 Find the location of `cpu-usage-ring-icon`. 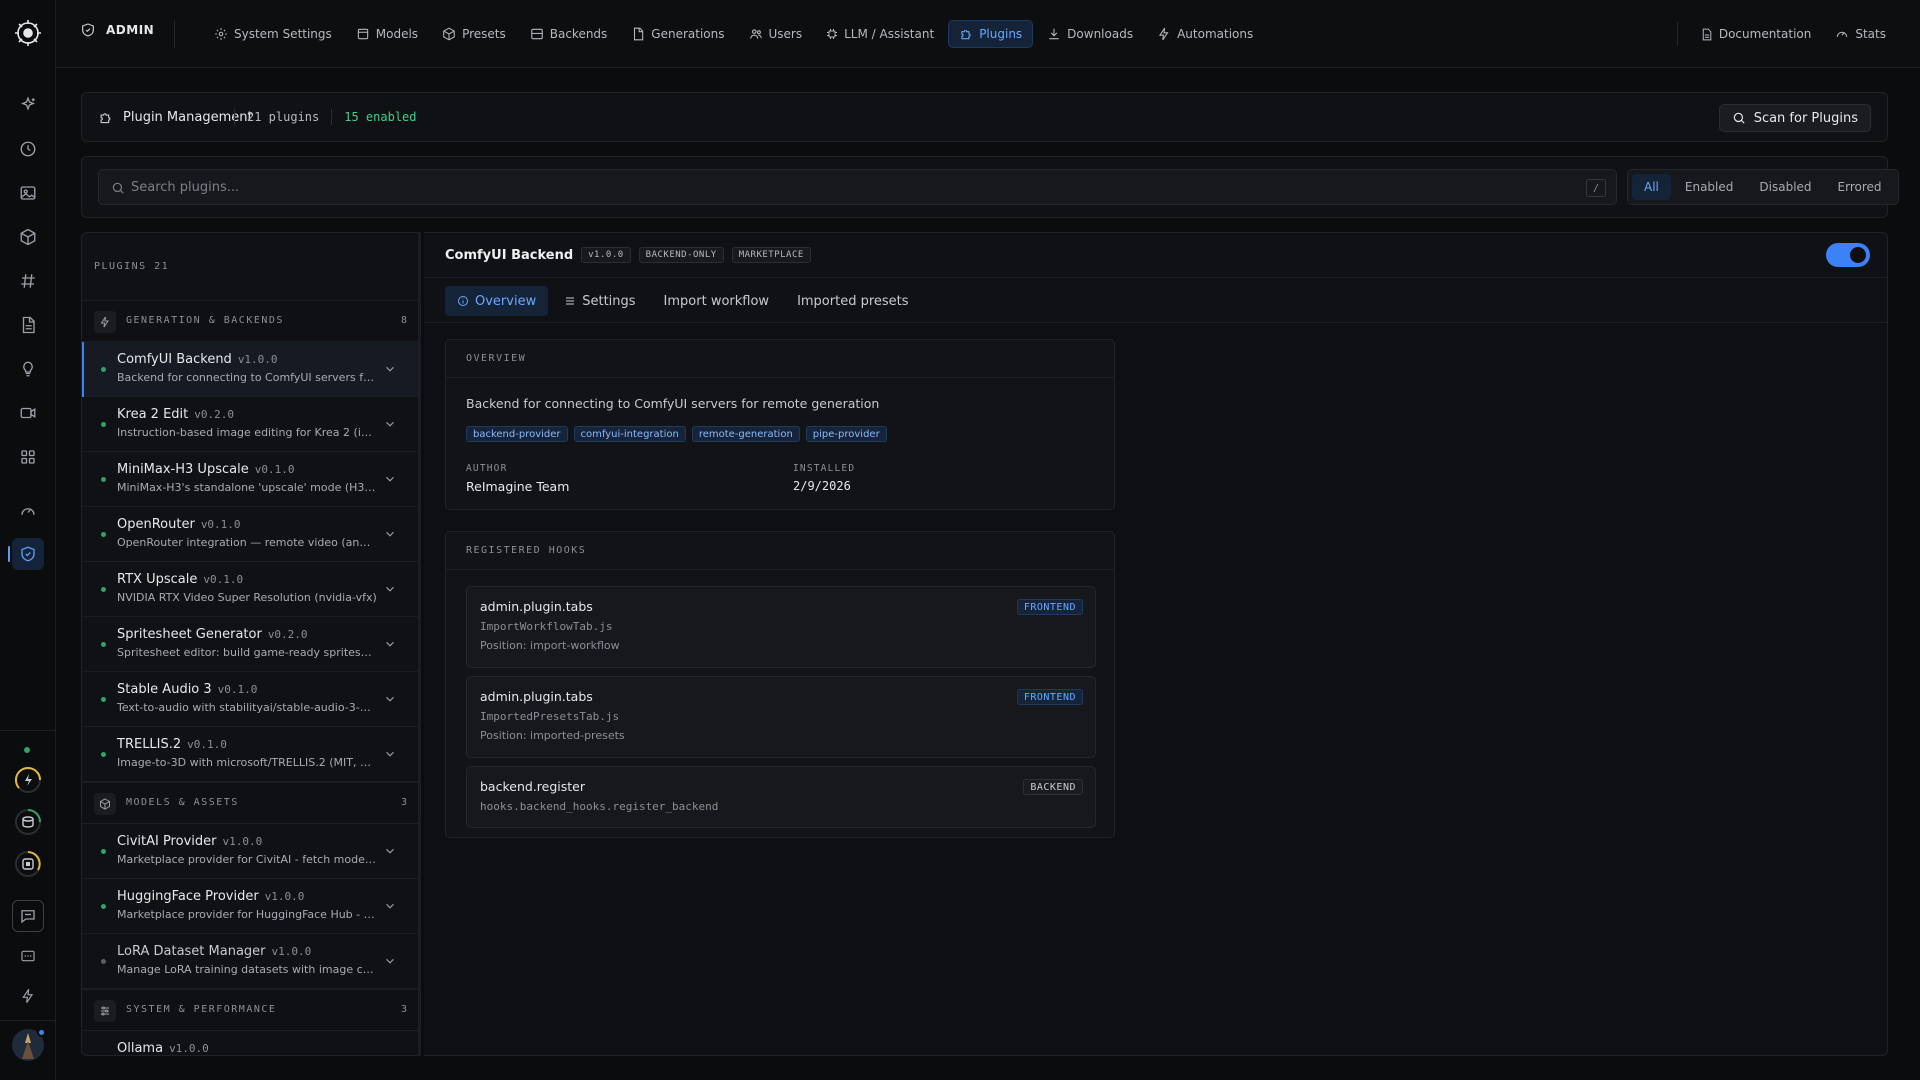

cpu-usage-ring-icon is located at coordinates (28, 864).